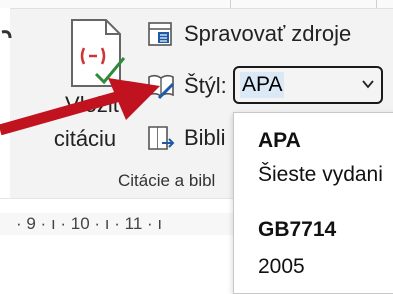 The image size is (393, 294). I want to click on chevron-down-icon, so click(368, 84).